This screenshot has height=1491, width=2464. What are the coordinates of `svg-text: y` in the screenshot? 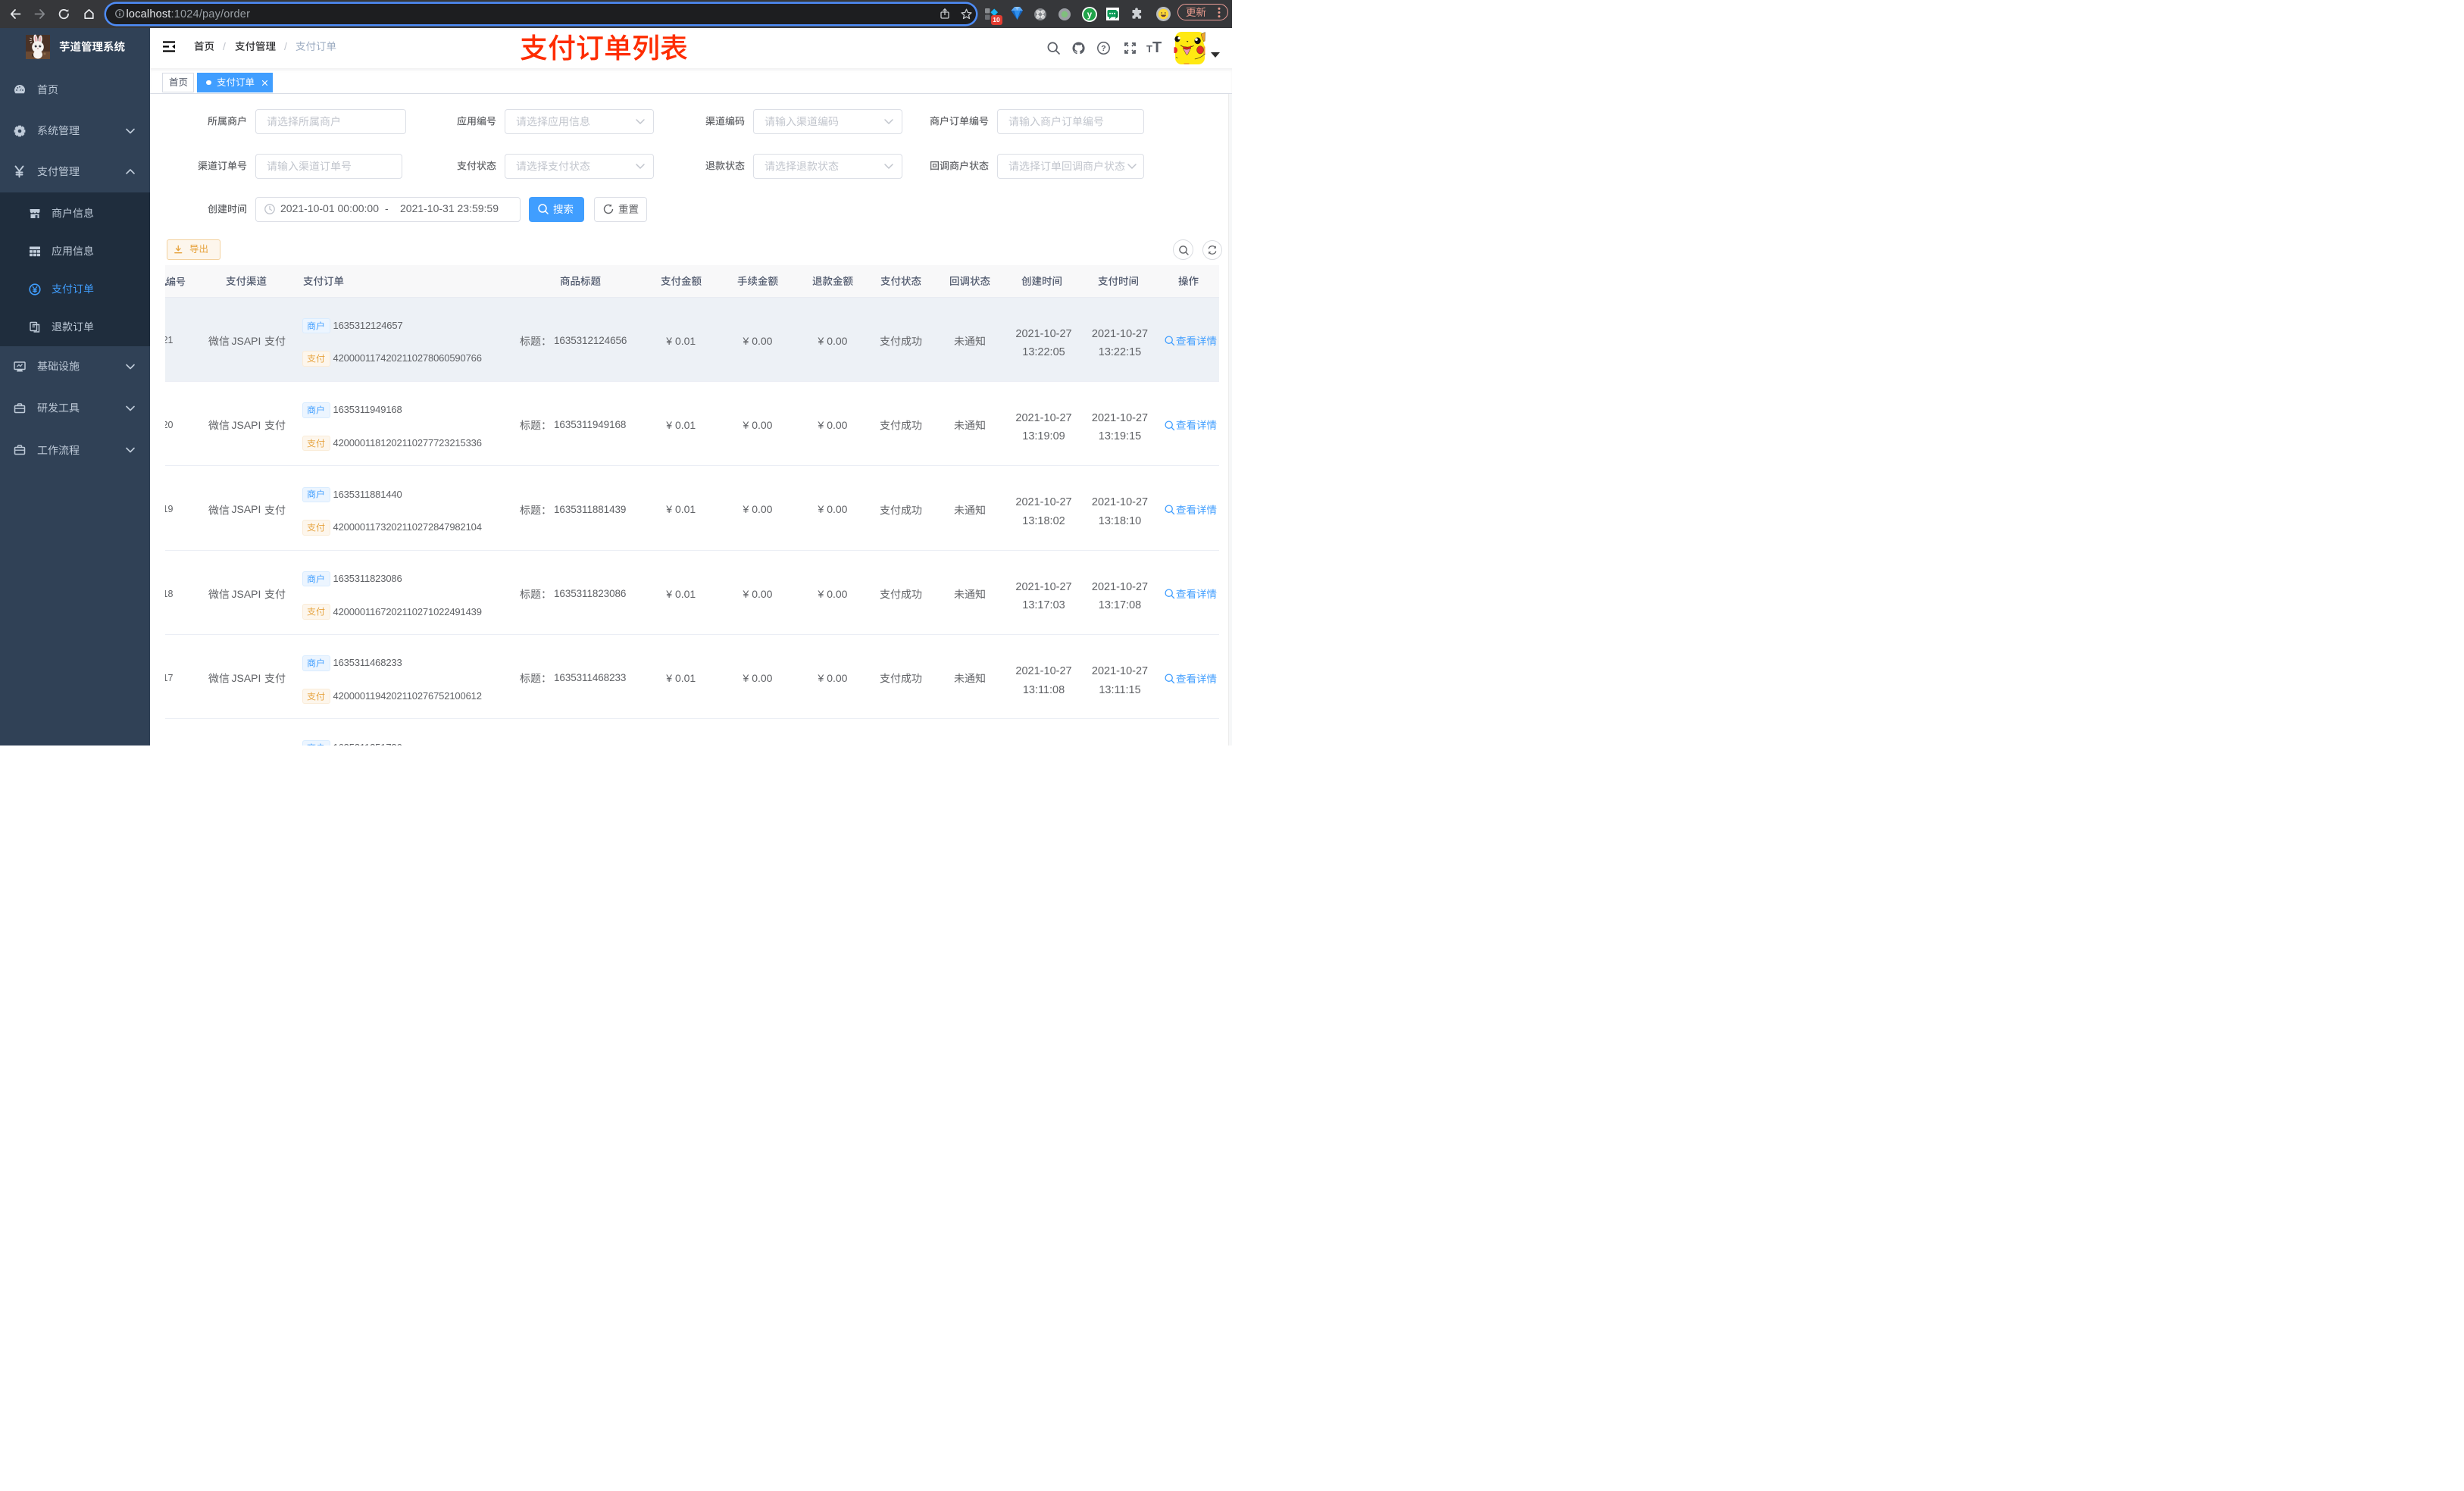 It's located at (1090, 15).